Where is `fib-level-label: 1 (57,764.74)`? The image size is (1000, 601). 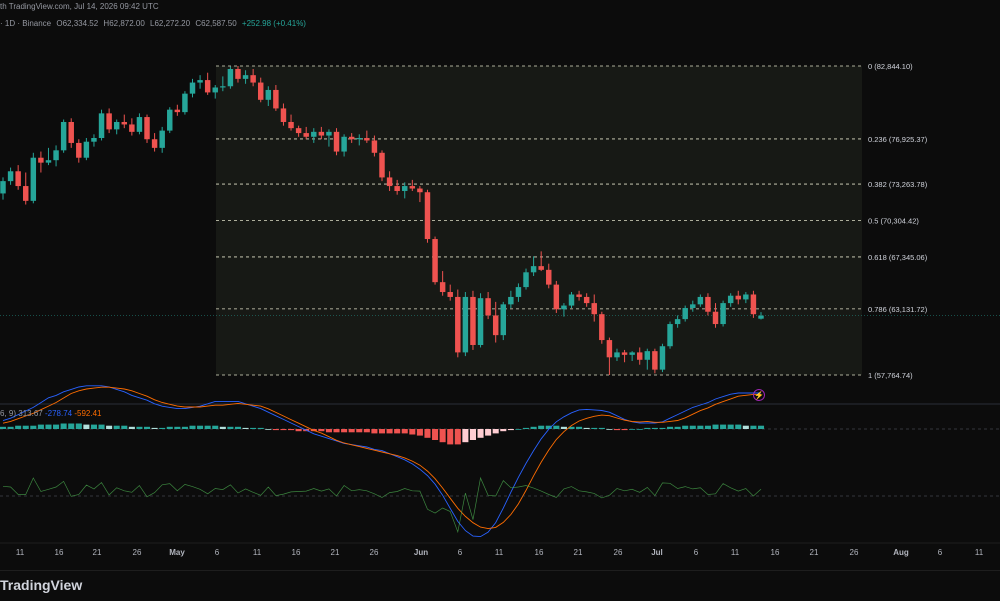 fib-level-label: 1 (57,764.74) is located at coordinates (890, 375).